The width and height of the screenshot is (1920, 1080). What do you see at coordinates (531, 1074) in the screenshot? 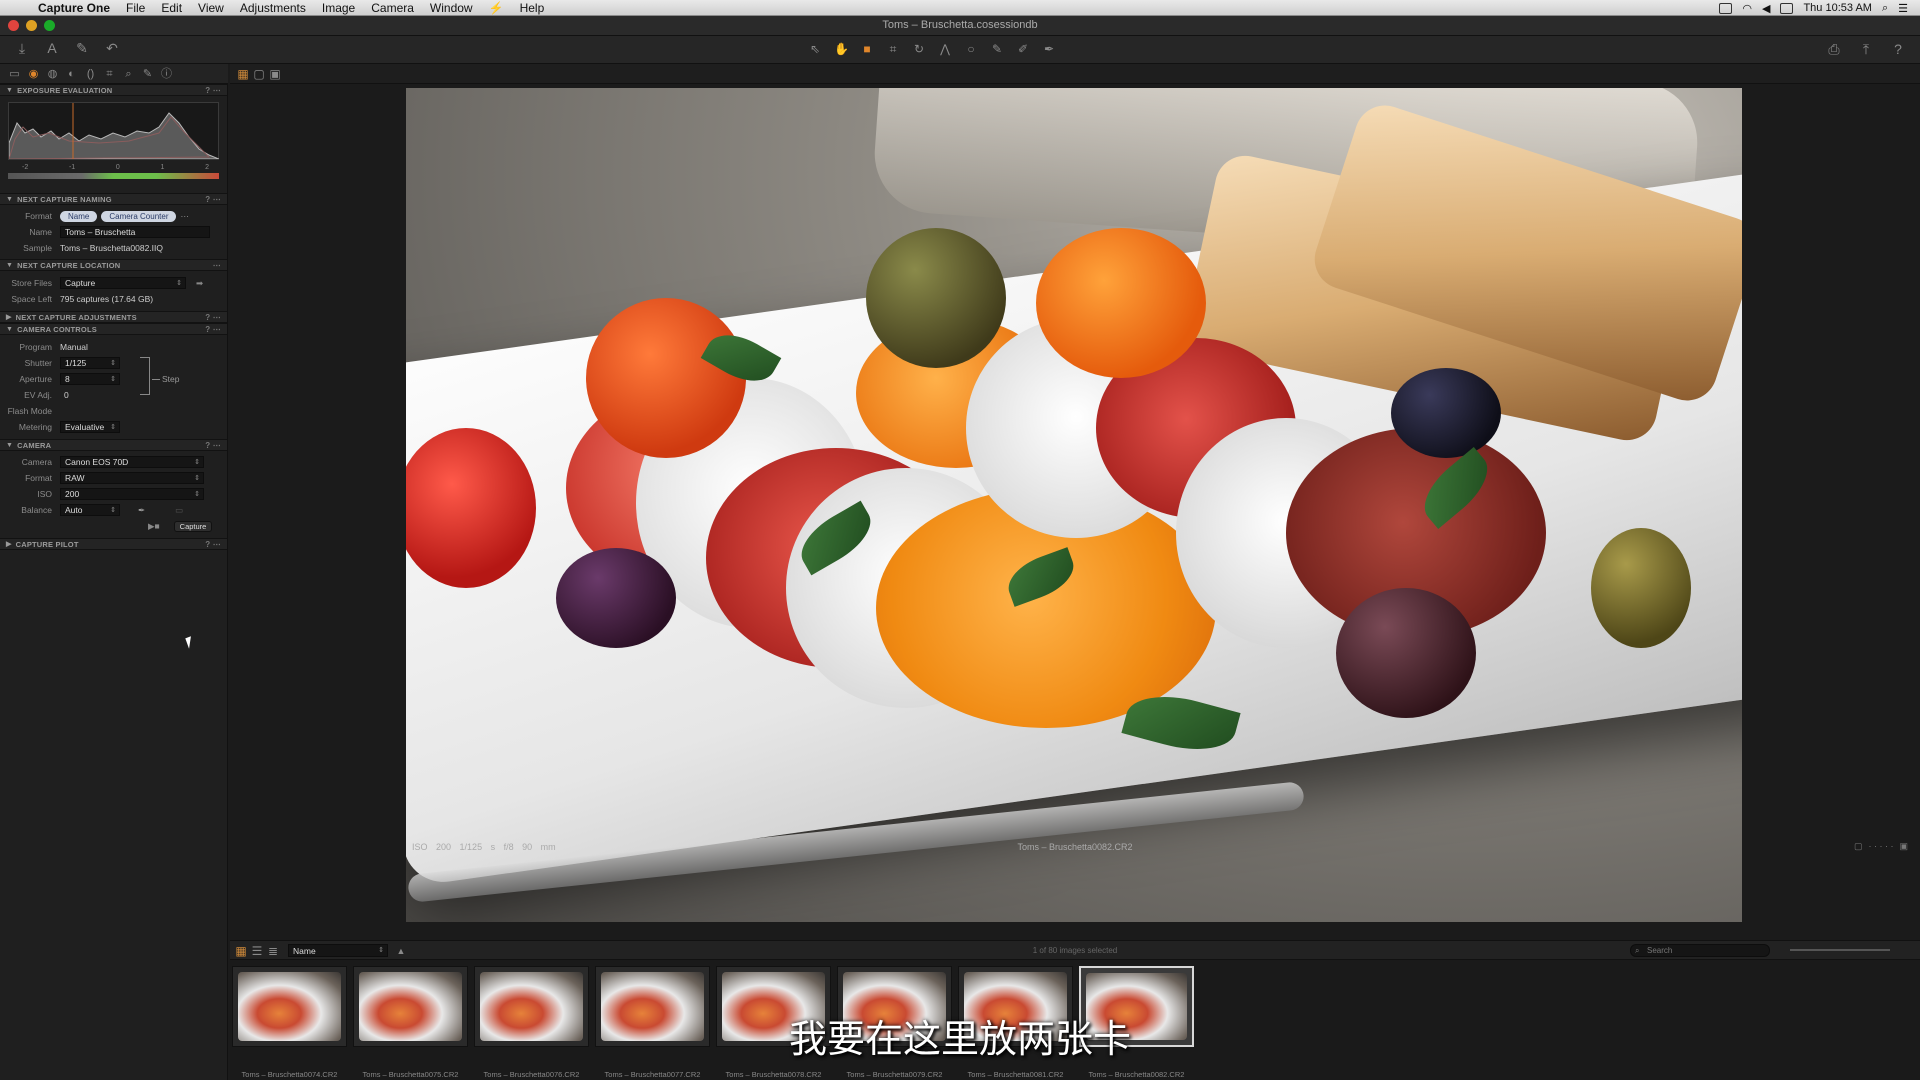
I see `thumbnail-filename: Toms – Bruschetta0076.CR2` at bounding box center [531, 1074].